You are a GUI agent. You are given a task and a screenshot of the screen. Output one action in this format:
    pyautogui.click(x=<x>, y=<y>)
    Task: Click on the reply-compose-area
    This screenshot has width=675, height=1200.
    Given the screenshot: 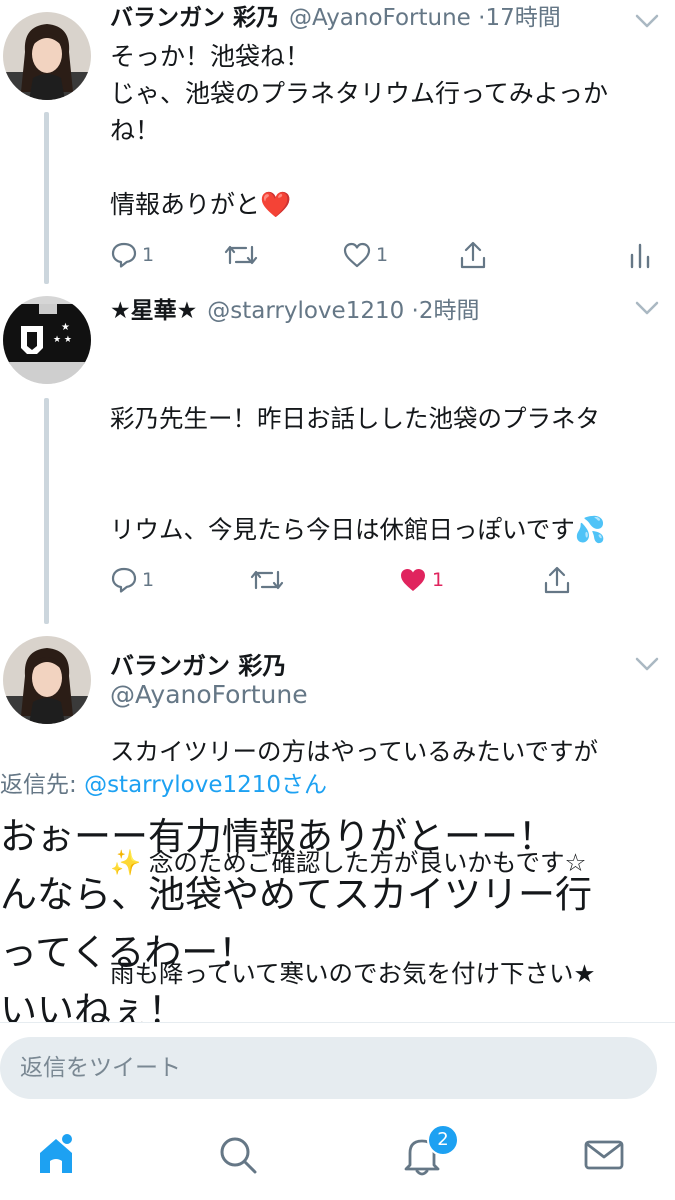 What is the action you would take?
    pyautogui.click(x=337, y=1111)
    